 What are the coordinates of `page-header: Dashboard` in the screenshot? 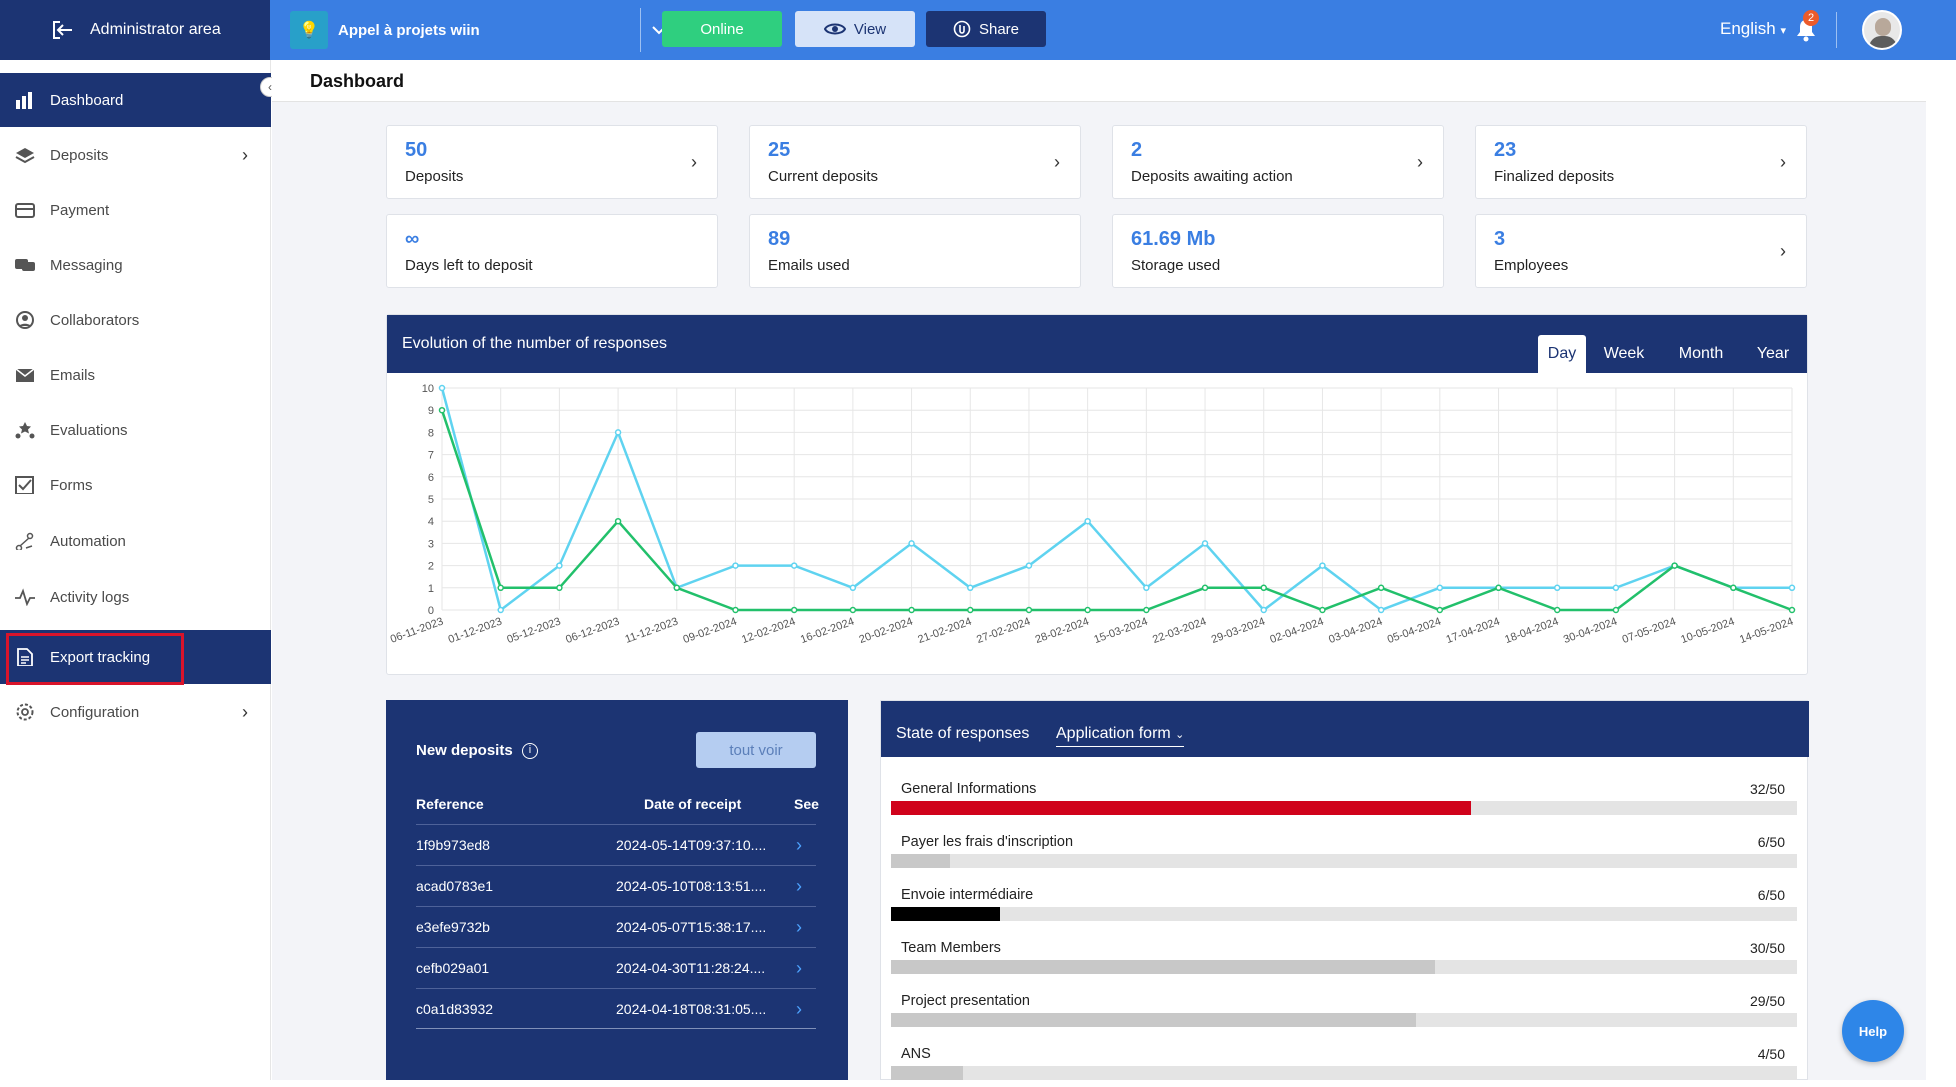 It's located at (1099, 81).